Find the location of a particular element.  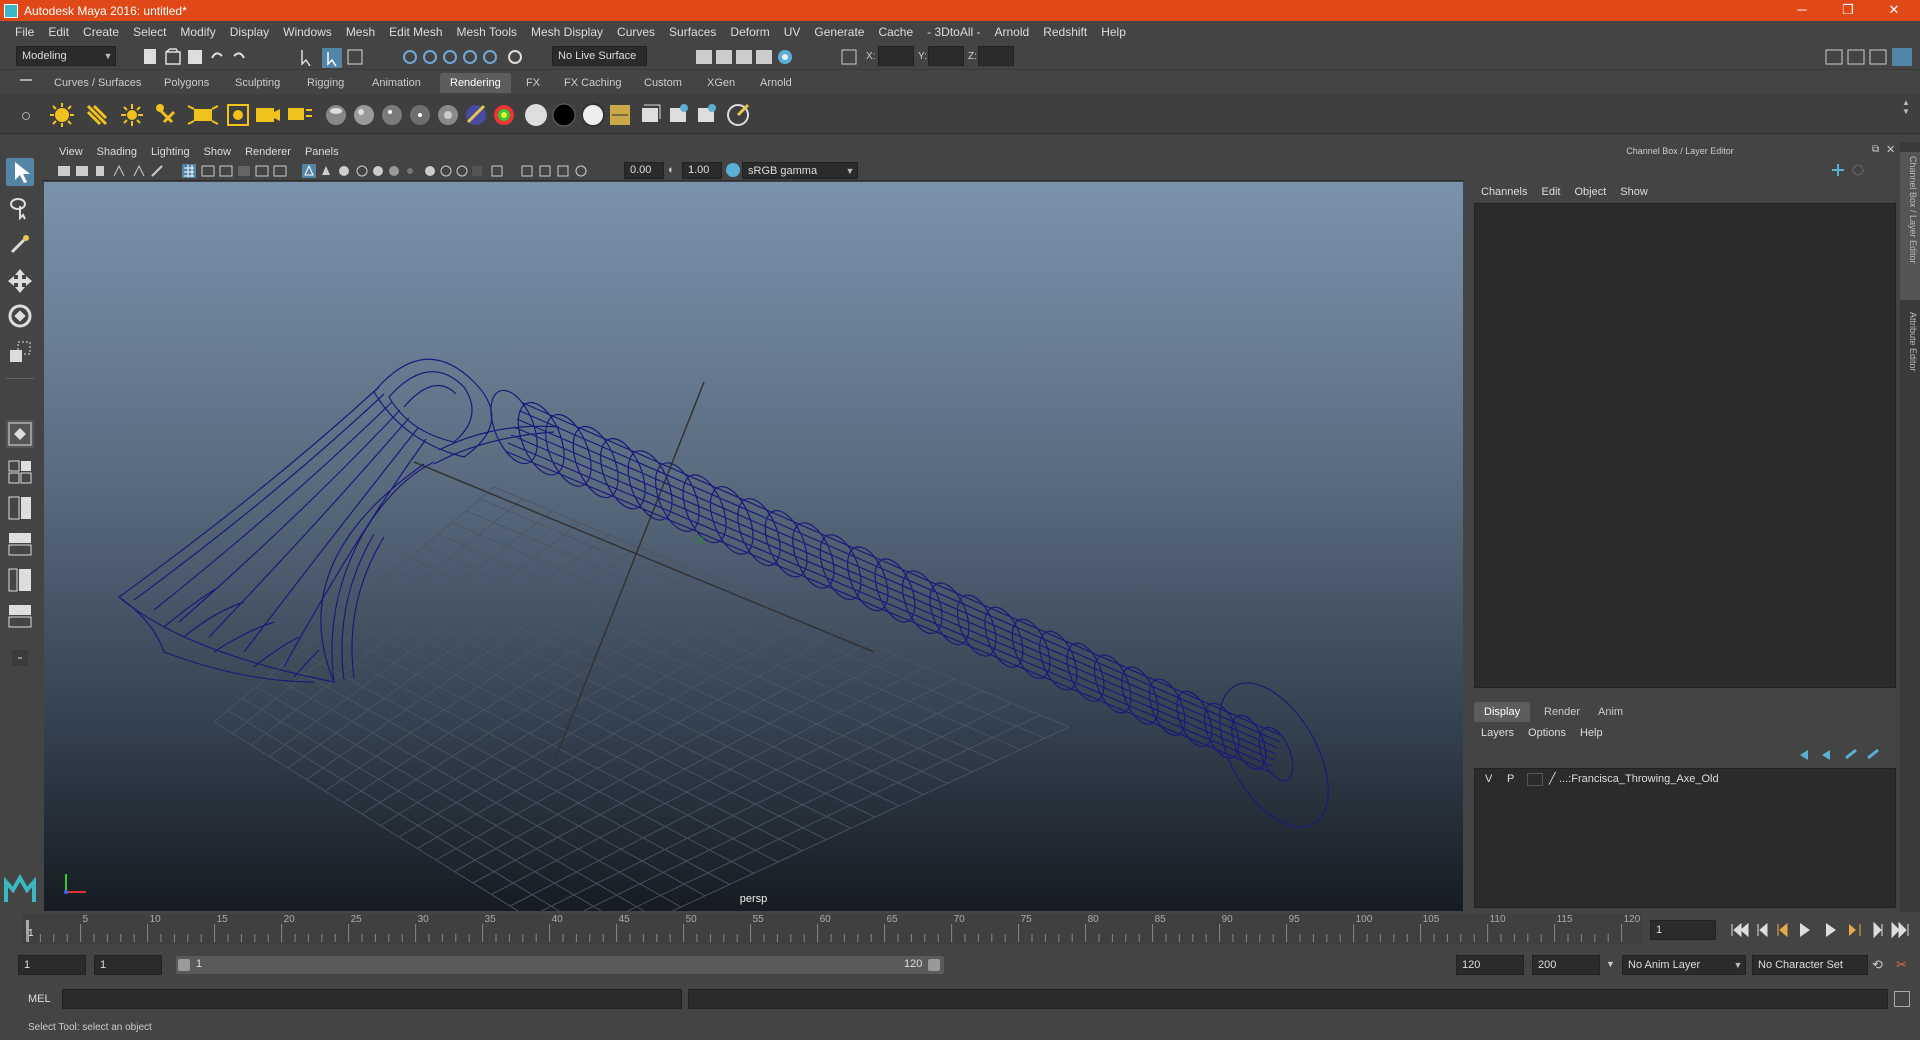

chevron-down-icon: ▼ is located at coordinates (1610, 964).